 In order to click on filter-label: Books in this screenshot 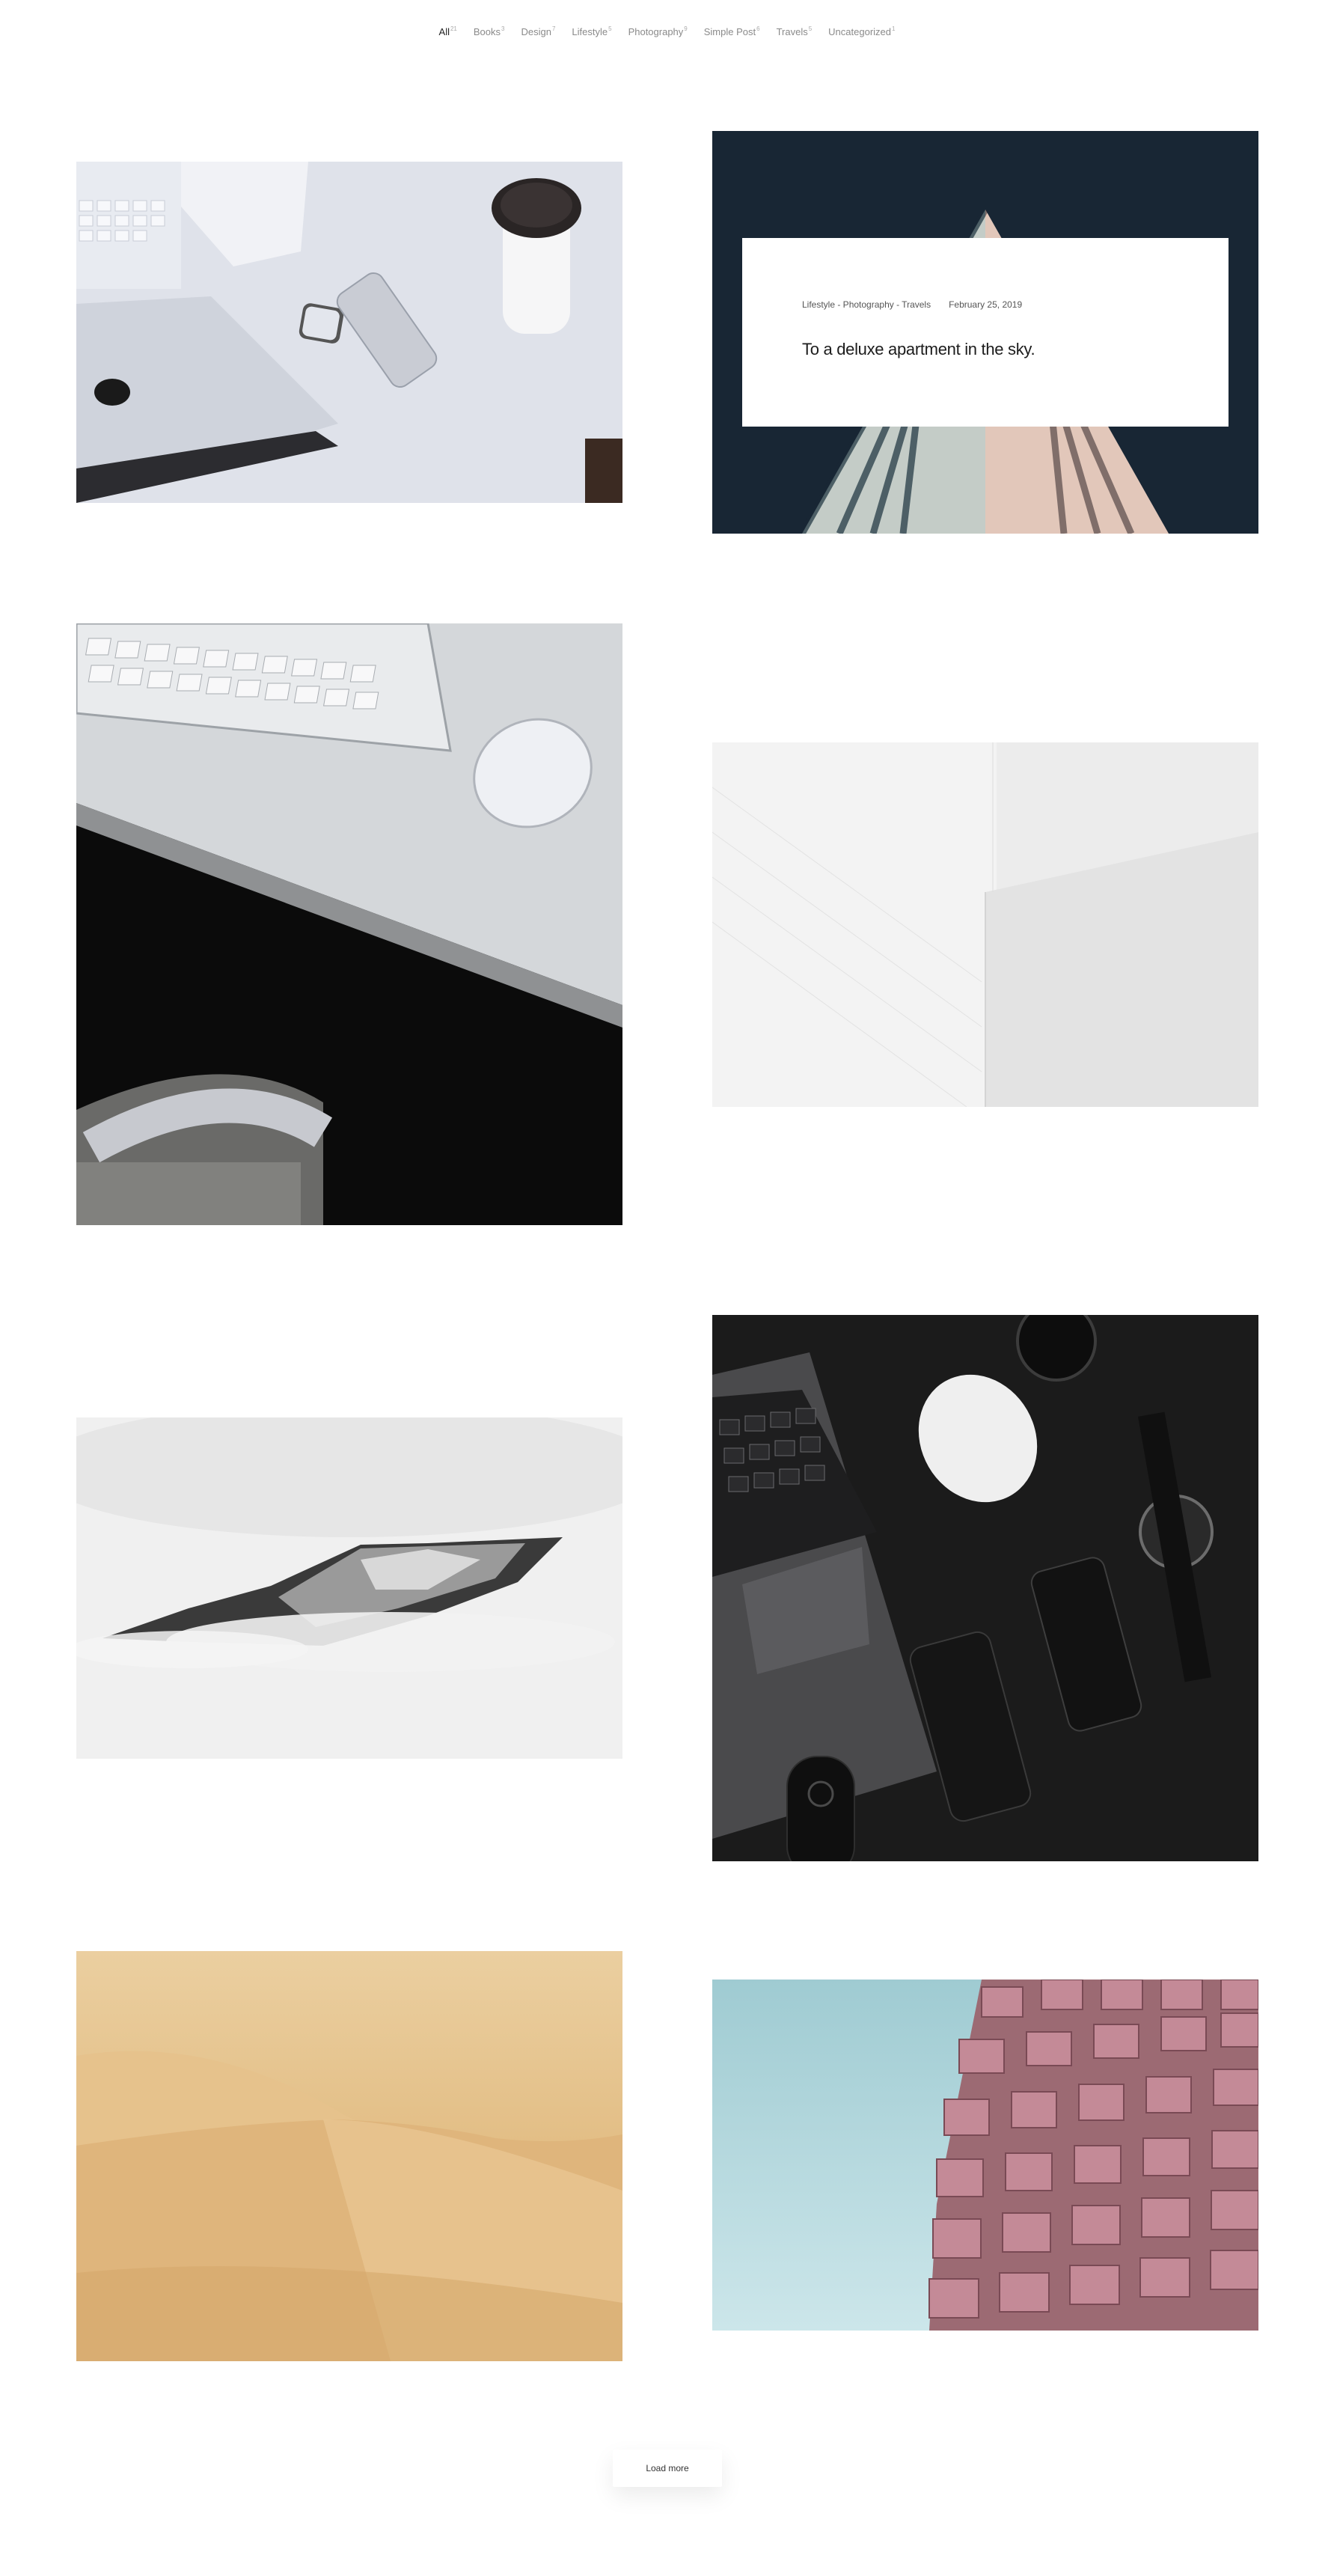, I will do `click(487, 31)`.